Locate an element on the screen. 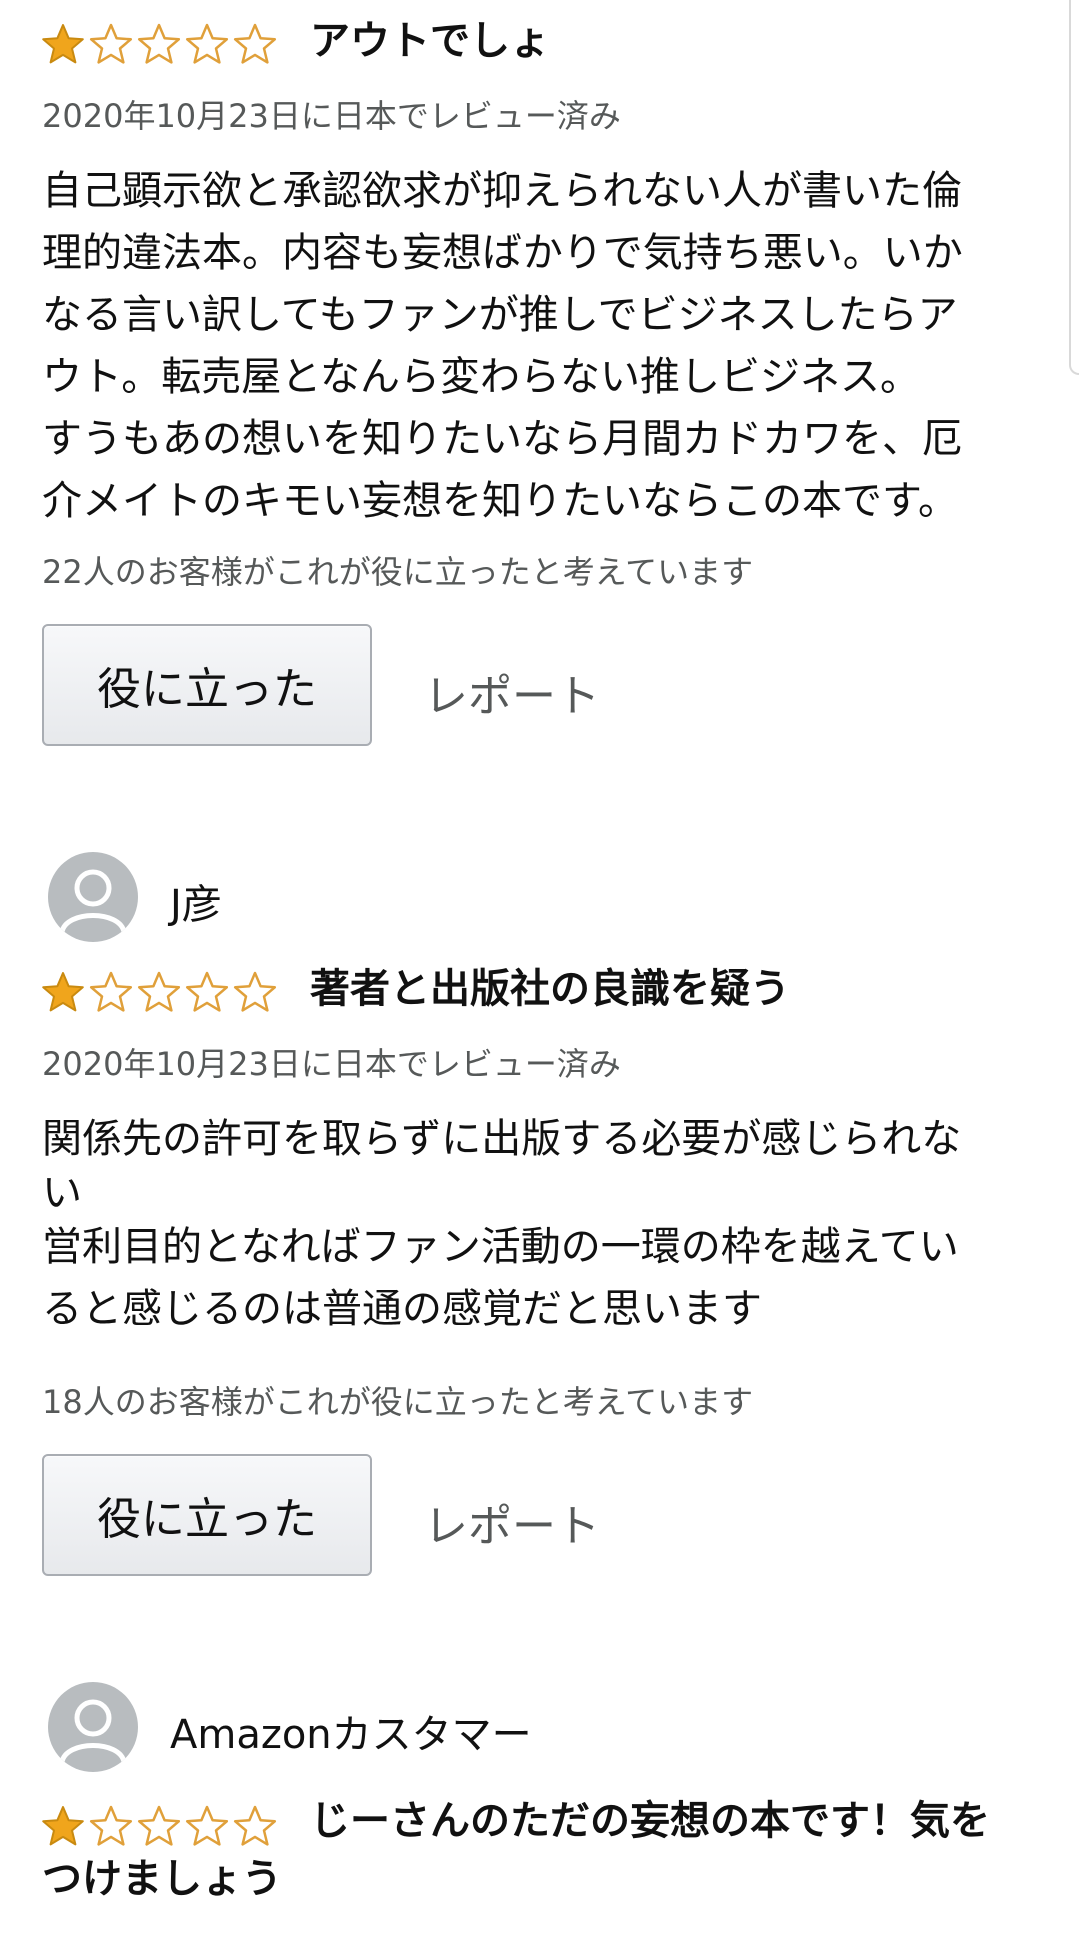 The image size is (1079, 1937). reviewer-name: J彦 is located at coordinates (196, 901).